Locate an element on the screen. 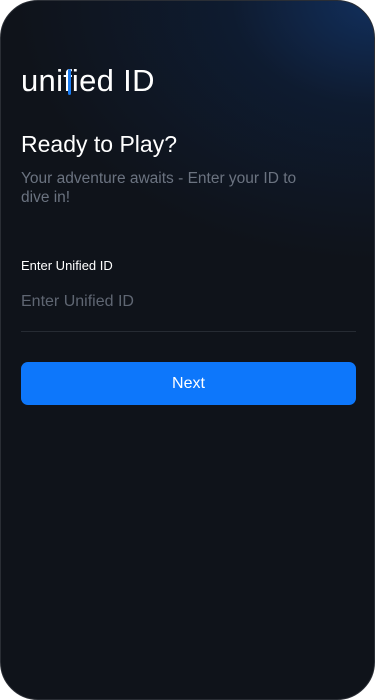 The height and width of the screenshot is (700, 375). unified-id-logo: uniﬁed ID is located at coordinates (88, 76).